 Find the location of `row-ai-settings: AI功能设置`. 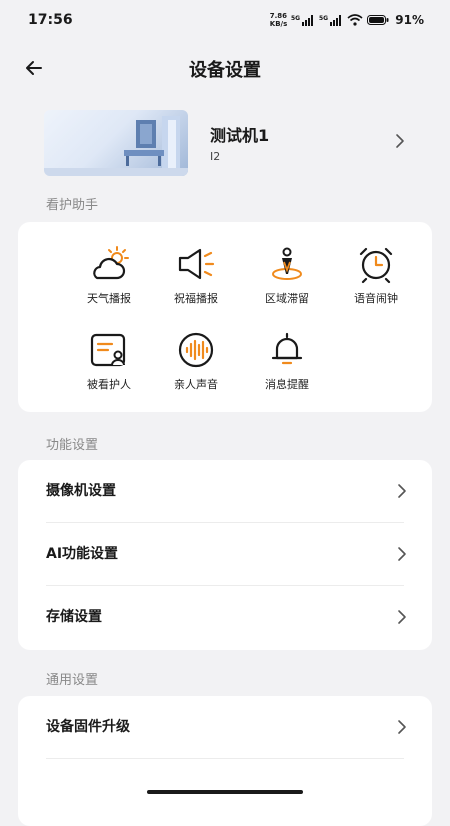

row-ai-settings: AI功能设置 is located at coordinates (225, 554).